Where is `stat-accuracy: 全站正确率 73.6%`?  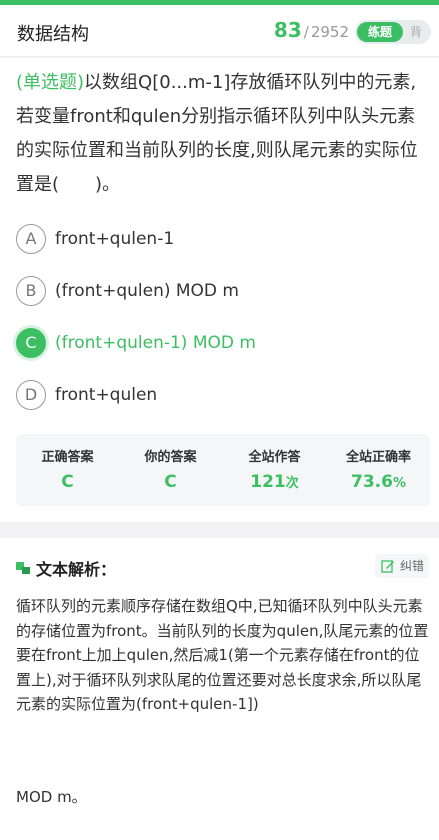 stat-accuracy: 全站正确率 73.6% is located at coordinates (378, 470).